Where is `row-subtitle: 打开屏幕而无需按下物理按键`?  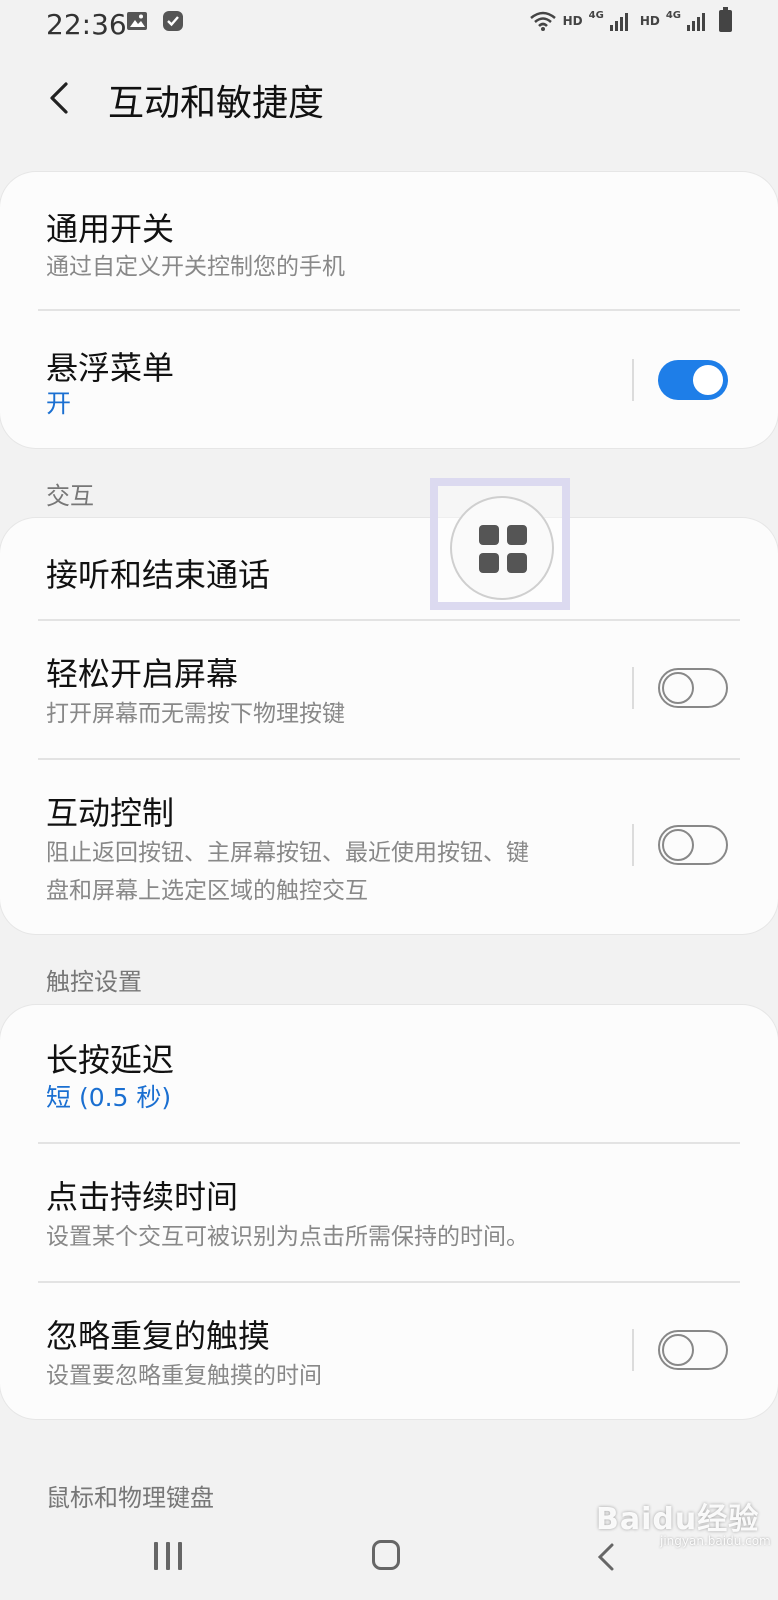 row-subtitle: 打开屏幕而无需按下物理按键 is located at coordinates (195, 714).